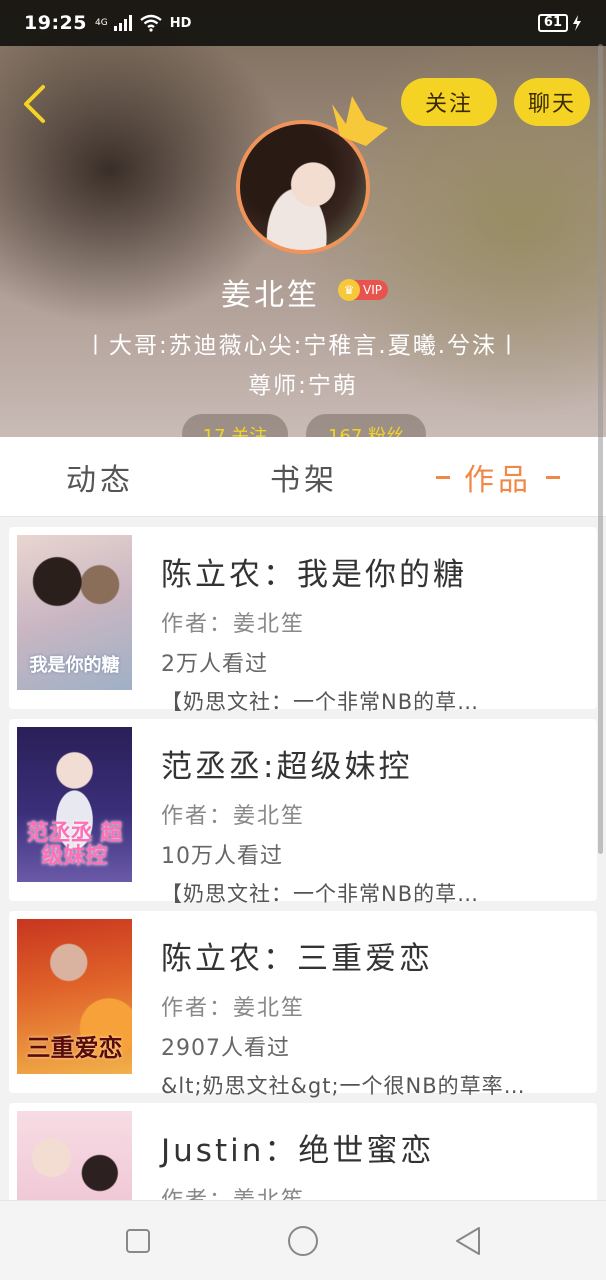 The image size is (606, 1280). I want to click on vip-crown-icon: ♛, so click(349, 290).